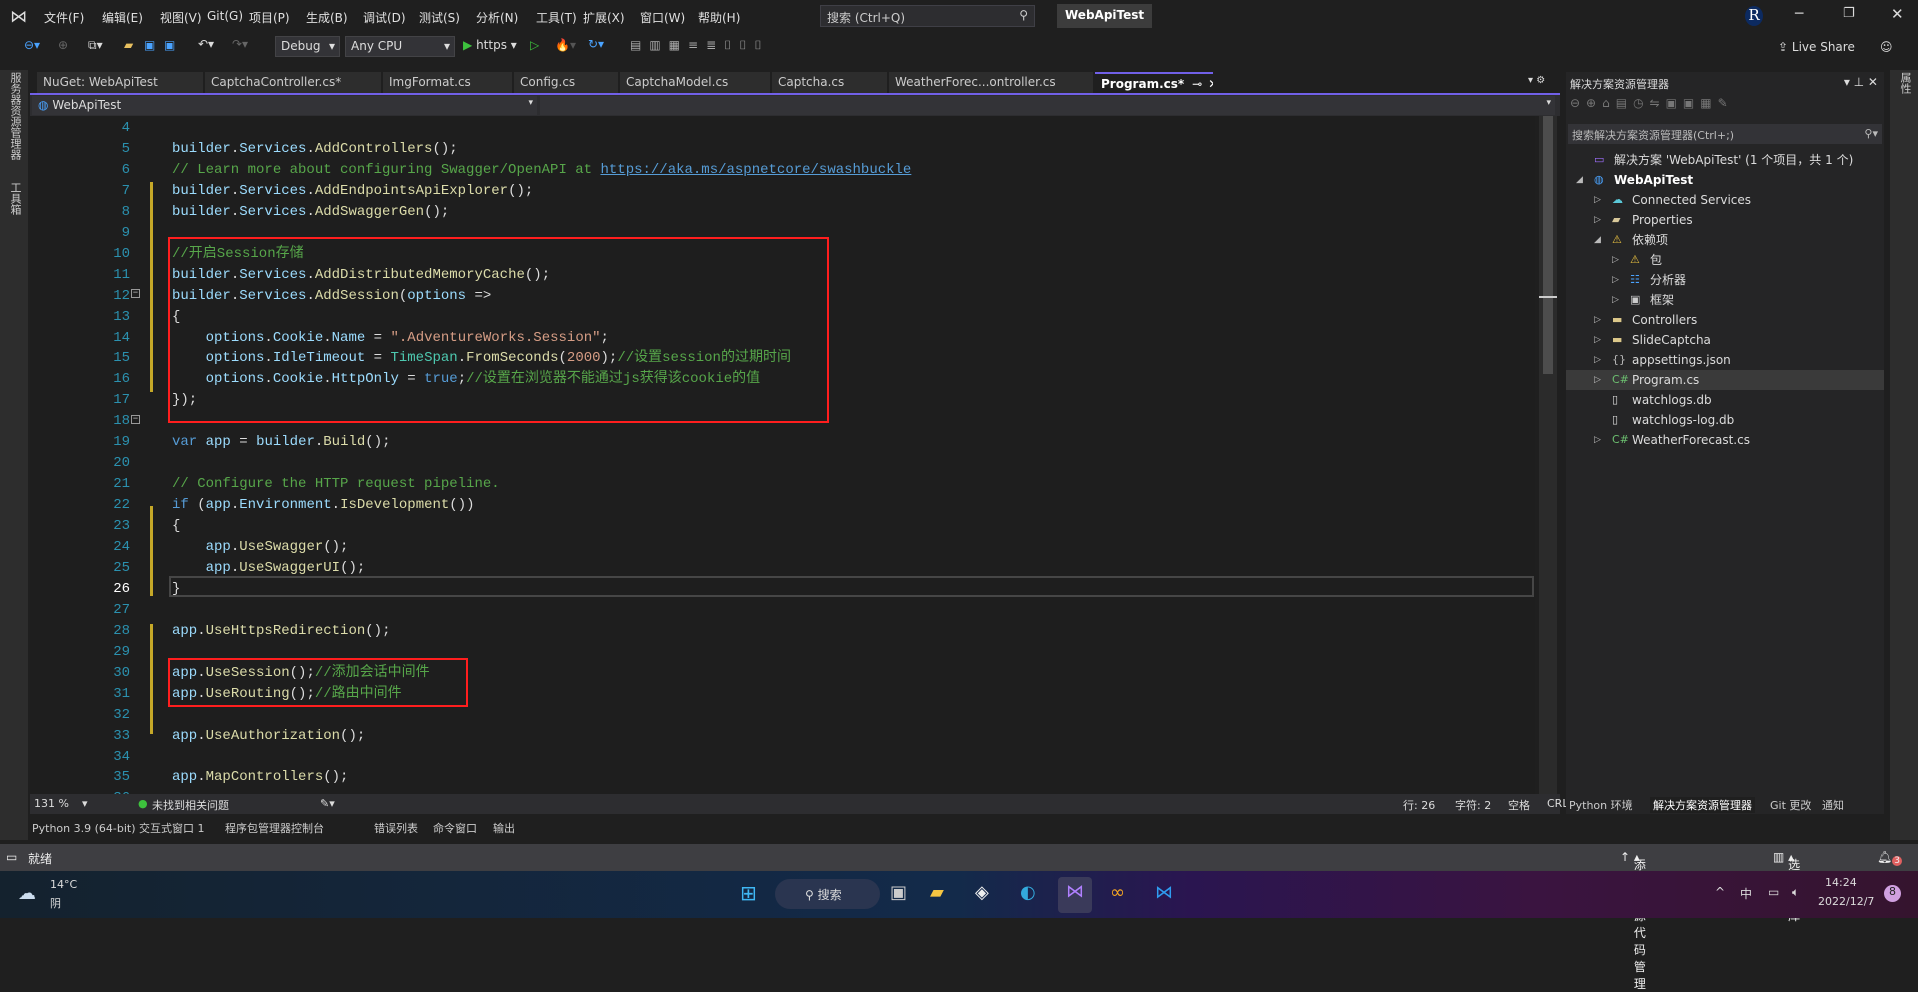 This screenshot has height=992, width=1918. What do you see at coordinates (1892, 893) in the screenshot?
I see `notification-badge: 8` at bounding box center [1892, 893].